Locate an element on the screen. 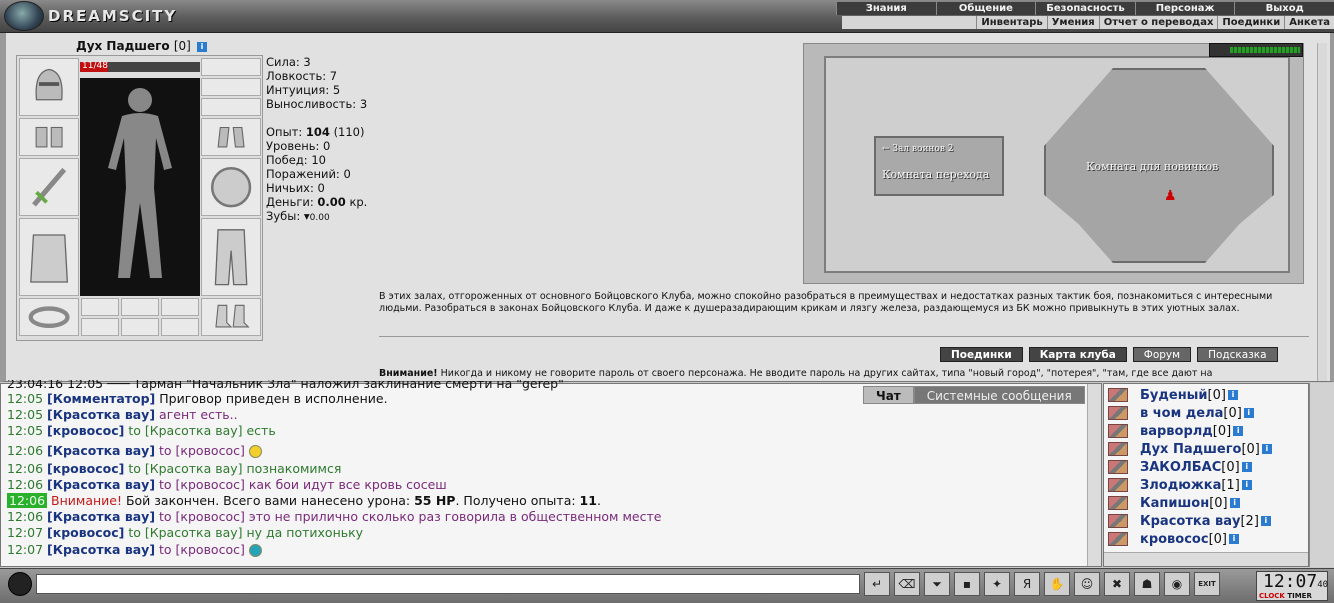 The image size is (1334, 603). exit-icon: EXIT is located at coordinates (1207, 584).